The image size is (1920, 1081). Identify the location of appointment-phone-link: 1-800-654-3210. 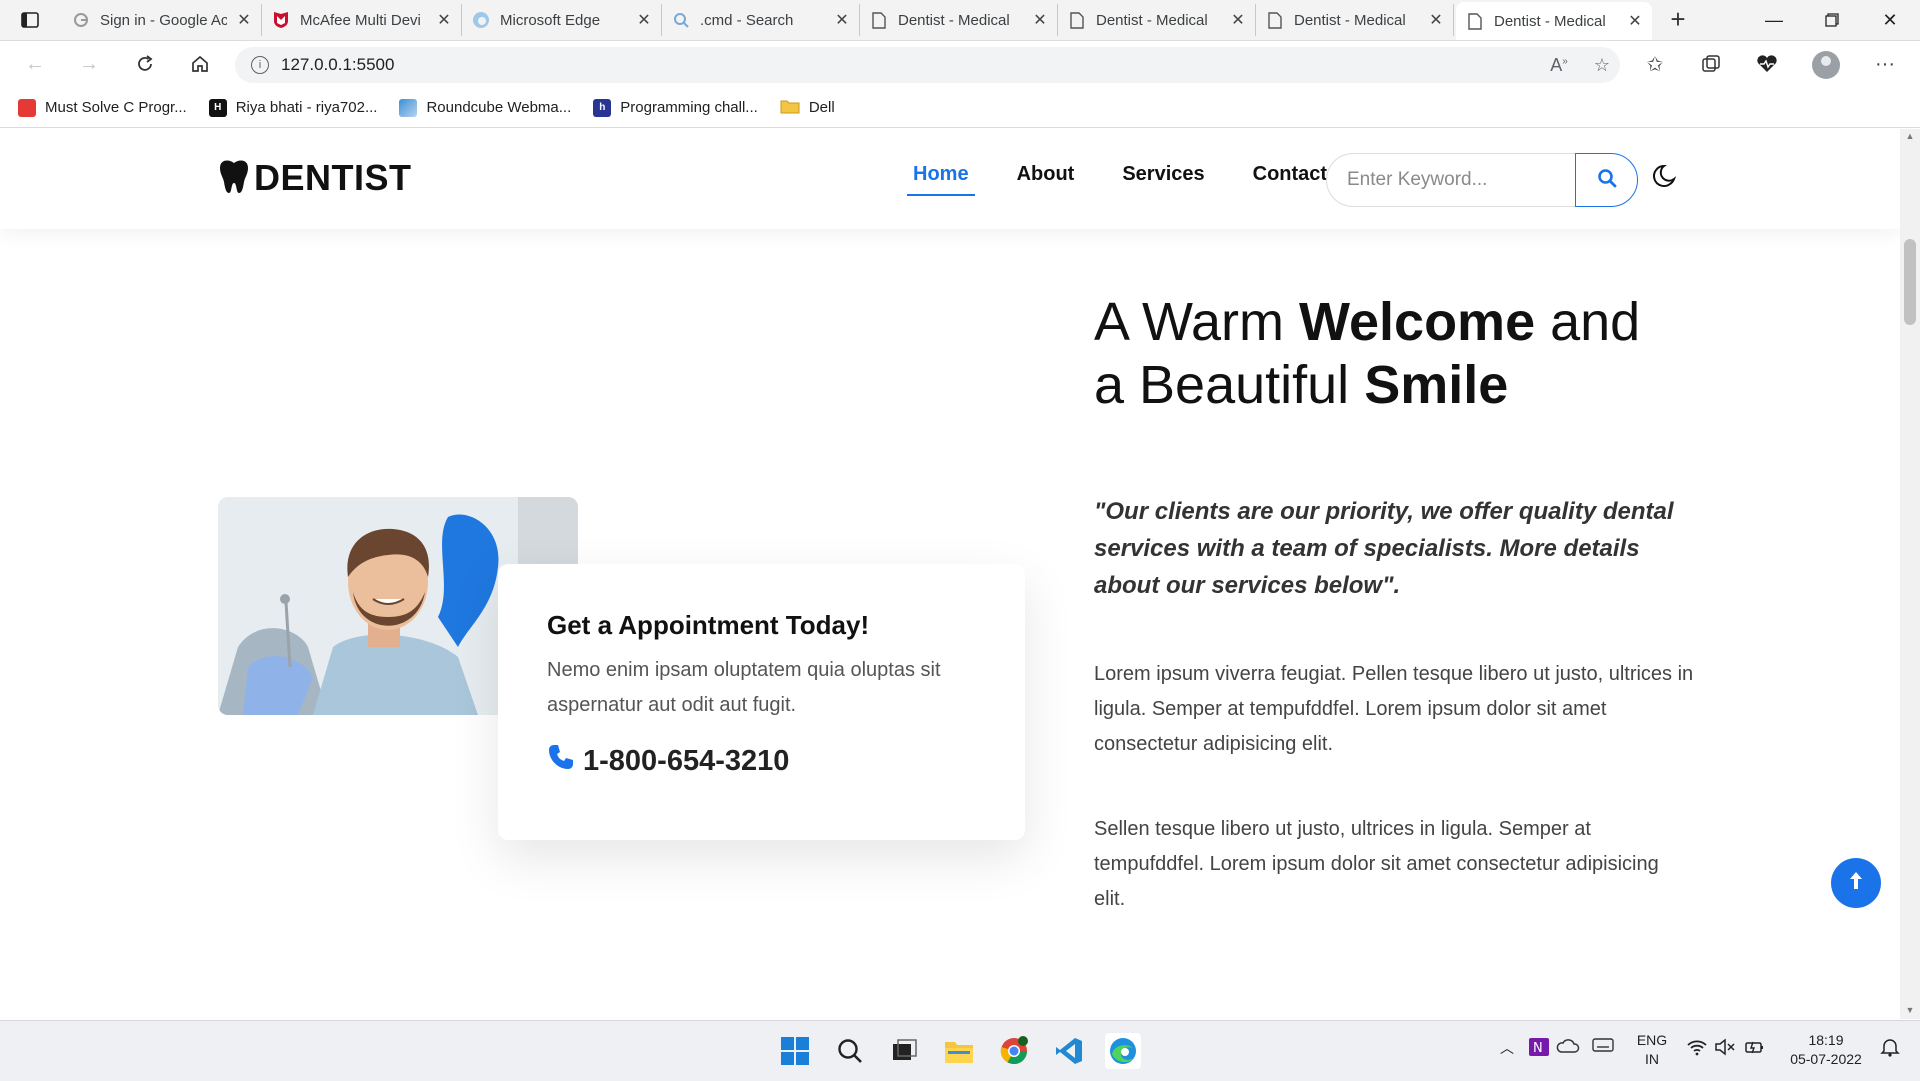
(761, 761).